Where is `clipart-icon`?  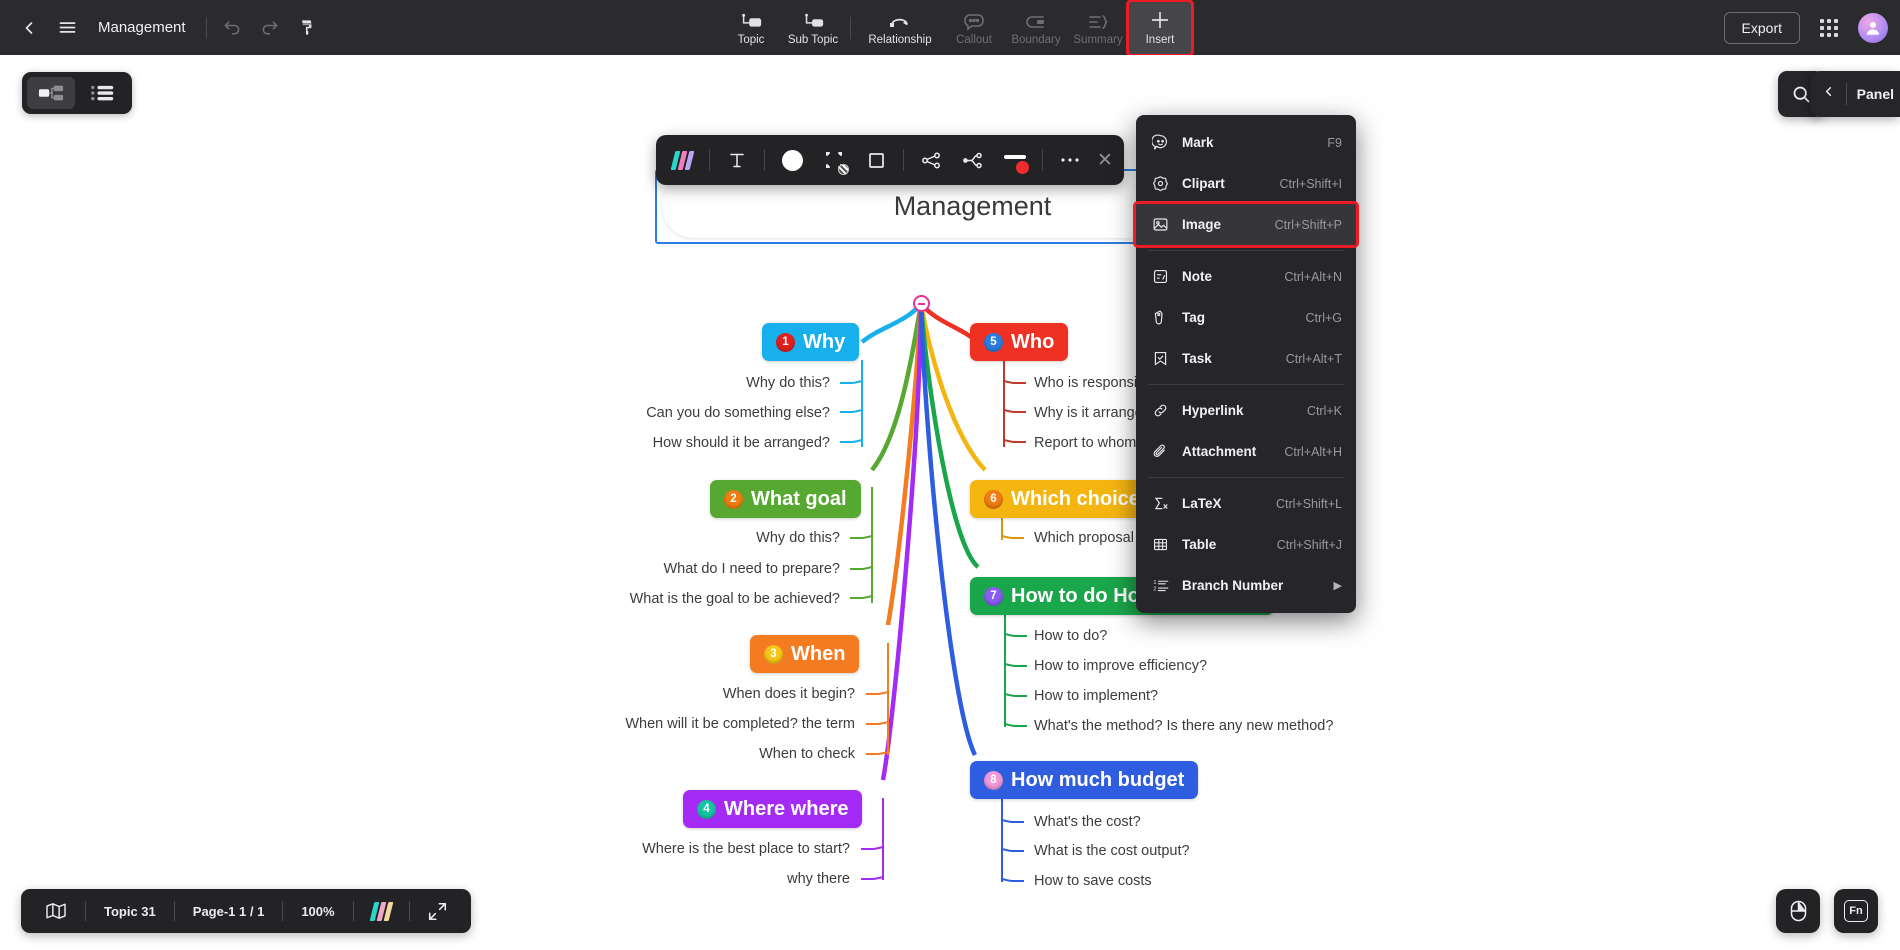 clipart-icon is located at coordinates (1163, 183).